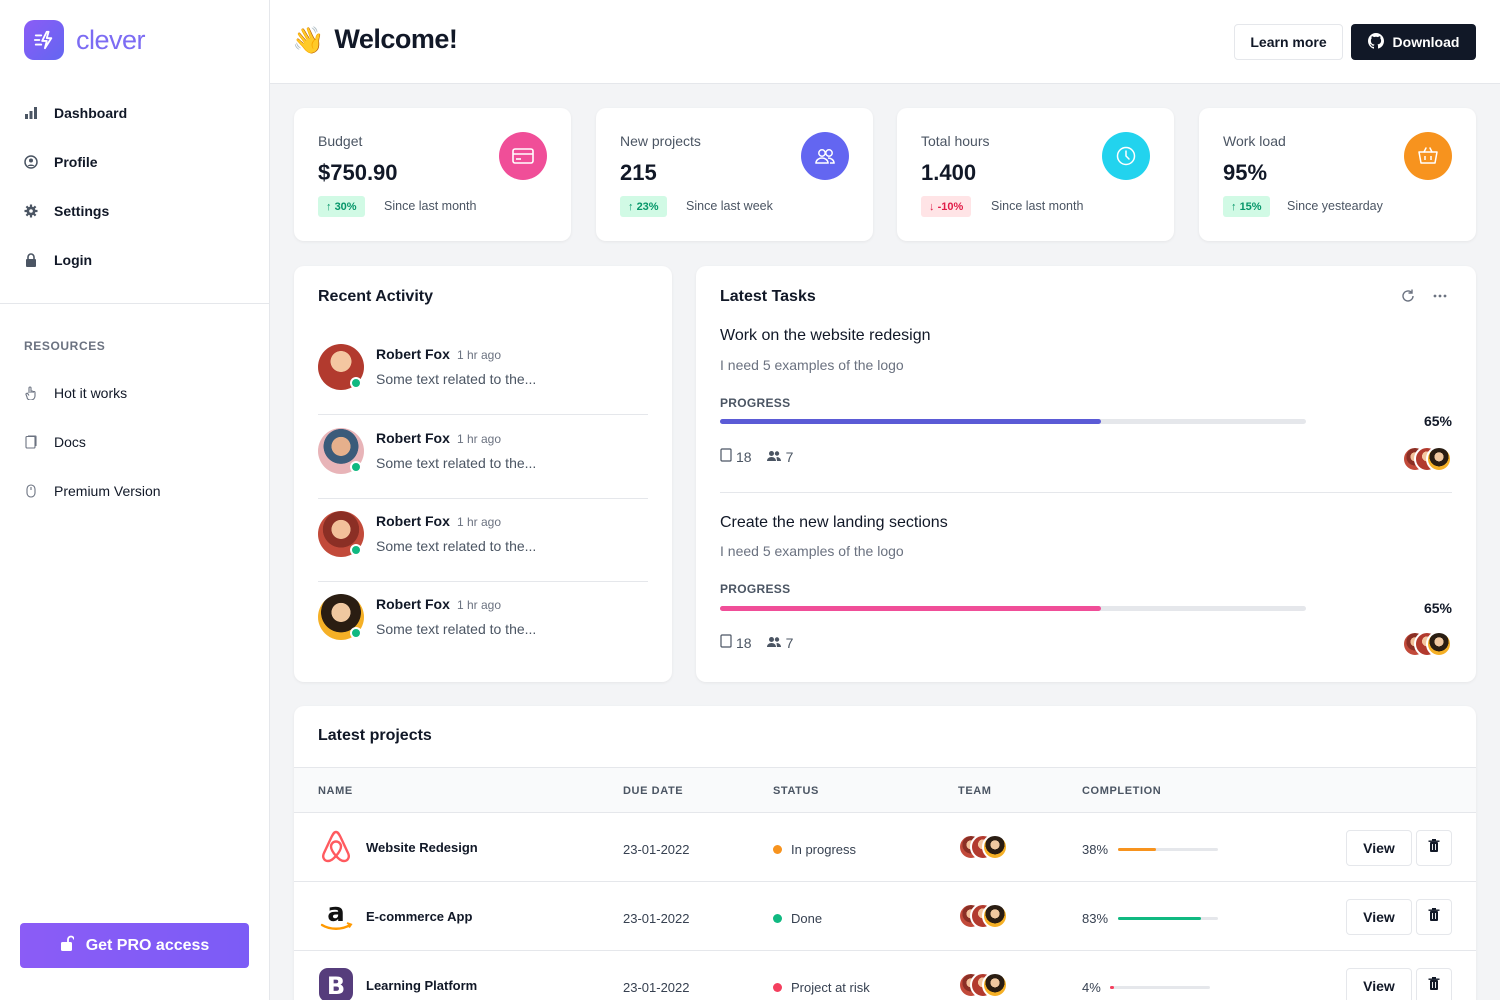 The height and width of the screenshot is (1000, 1500). What do you see at coordinates (523, 156) in the screenshot?
I see `credit-card-icon` at bounding box center [523, 156].